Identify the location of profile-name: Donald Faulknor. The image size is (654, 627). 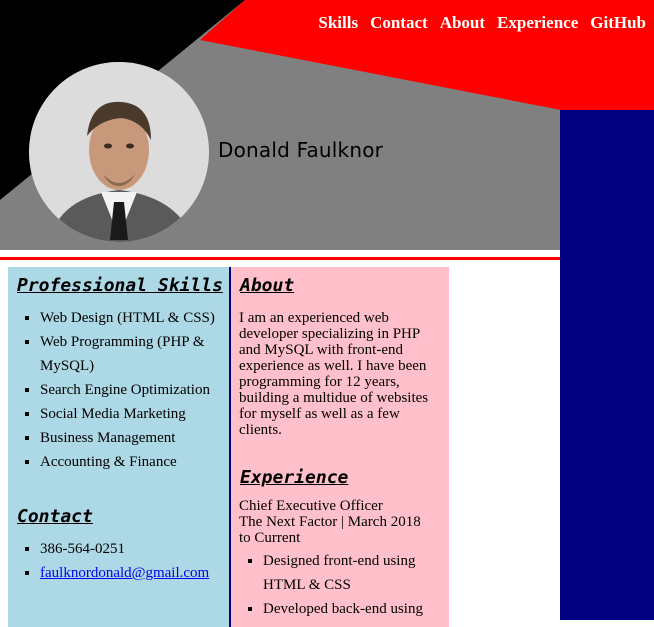
(301, 150).